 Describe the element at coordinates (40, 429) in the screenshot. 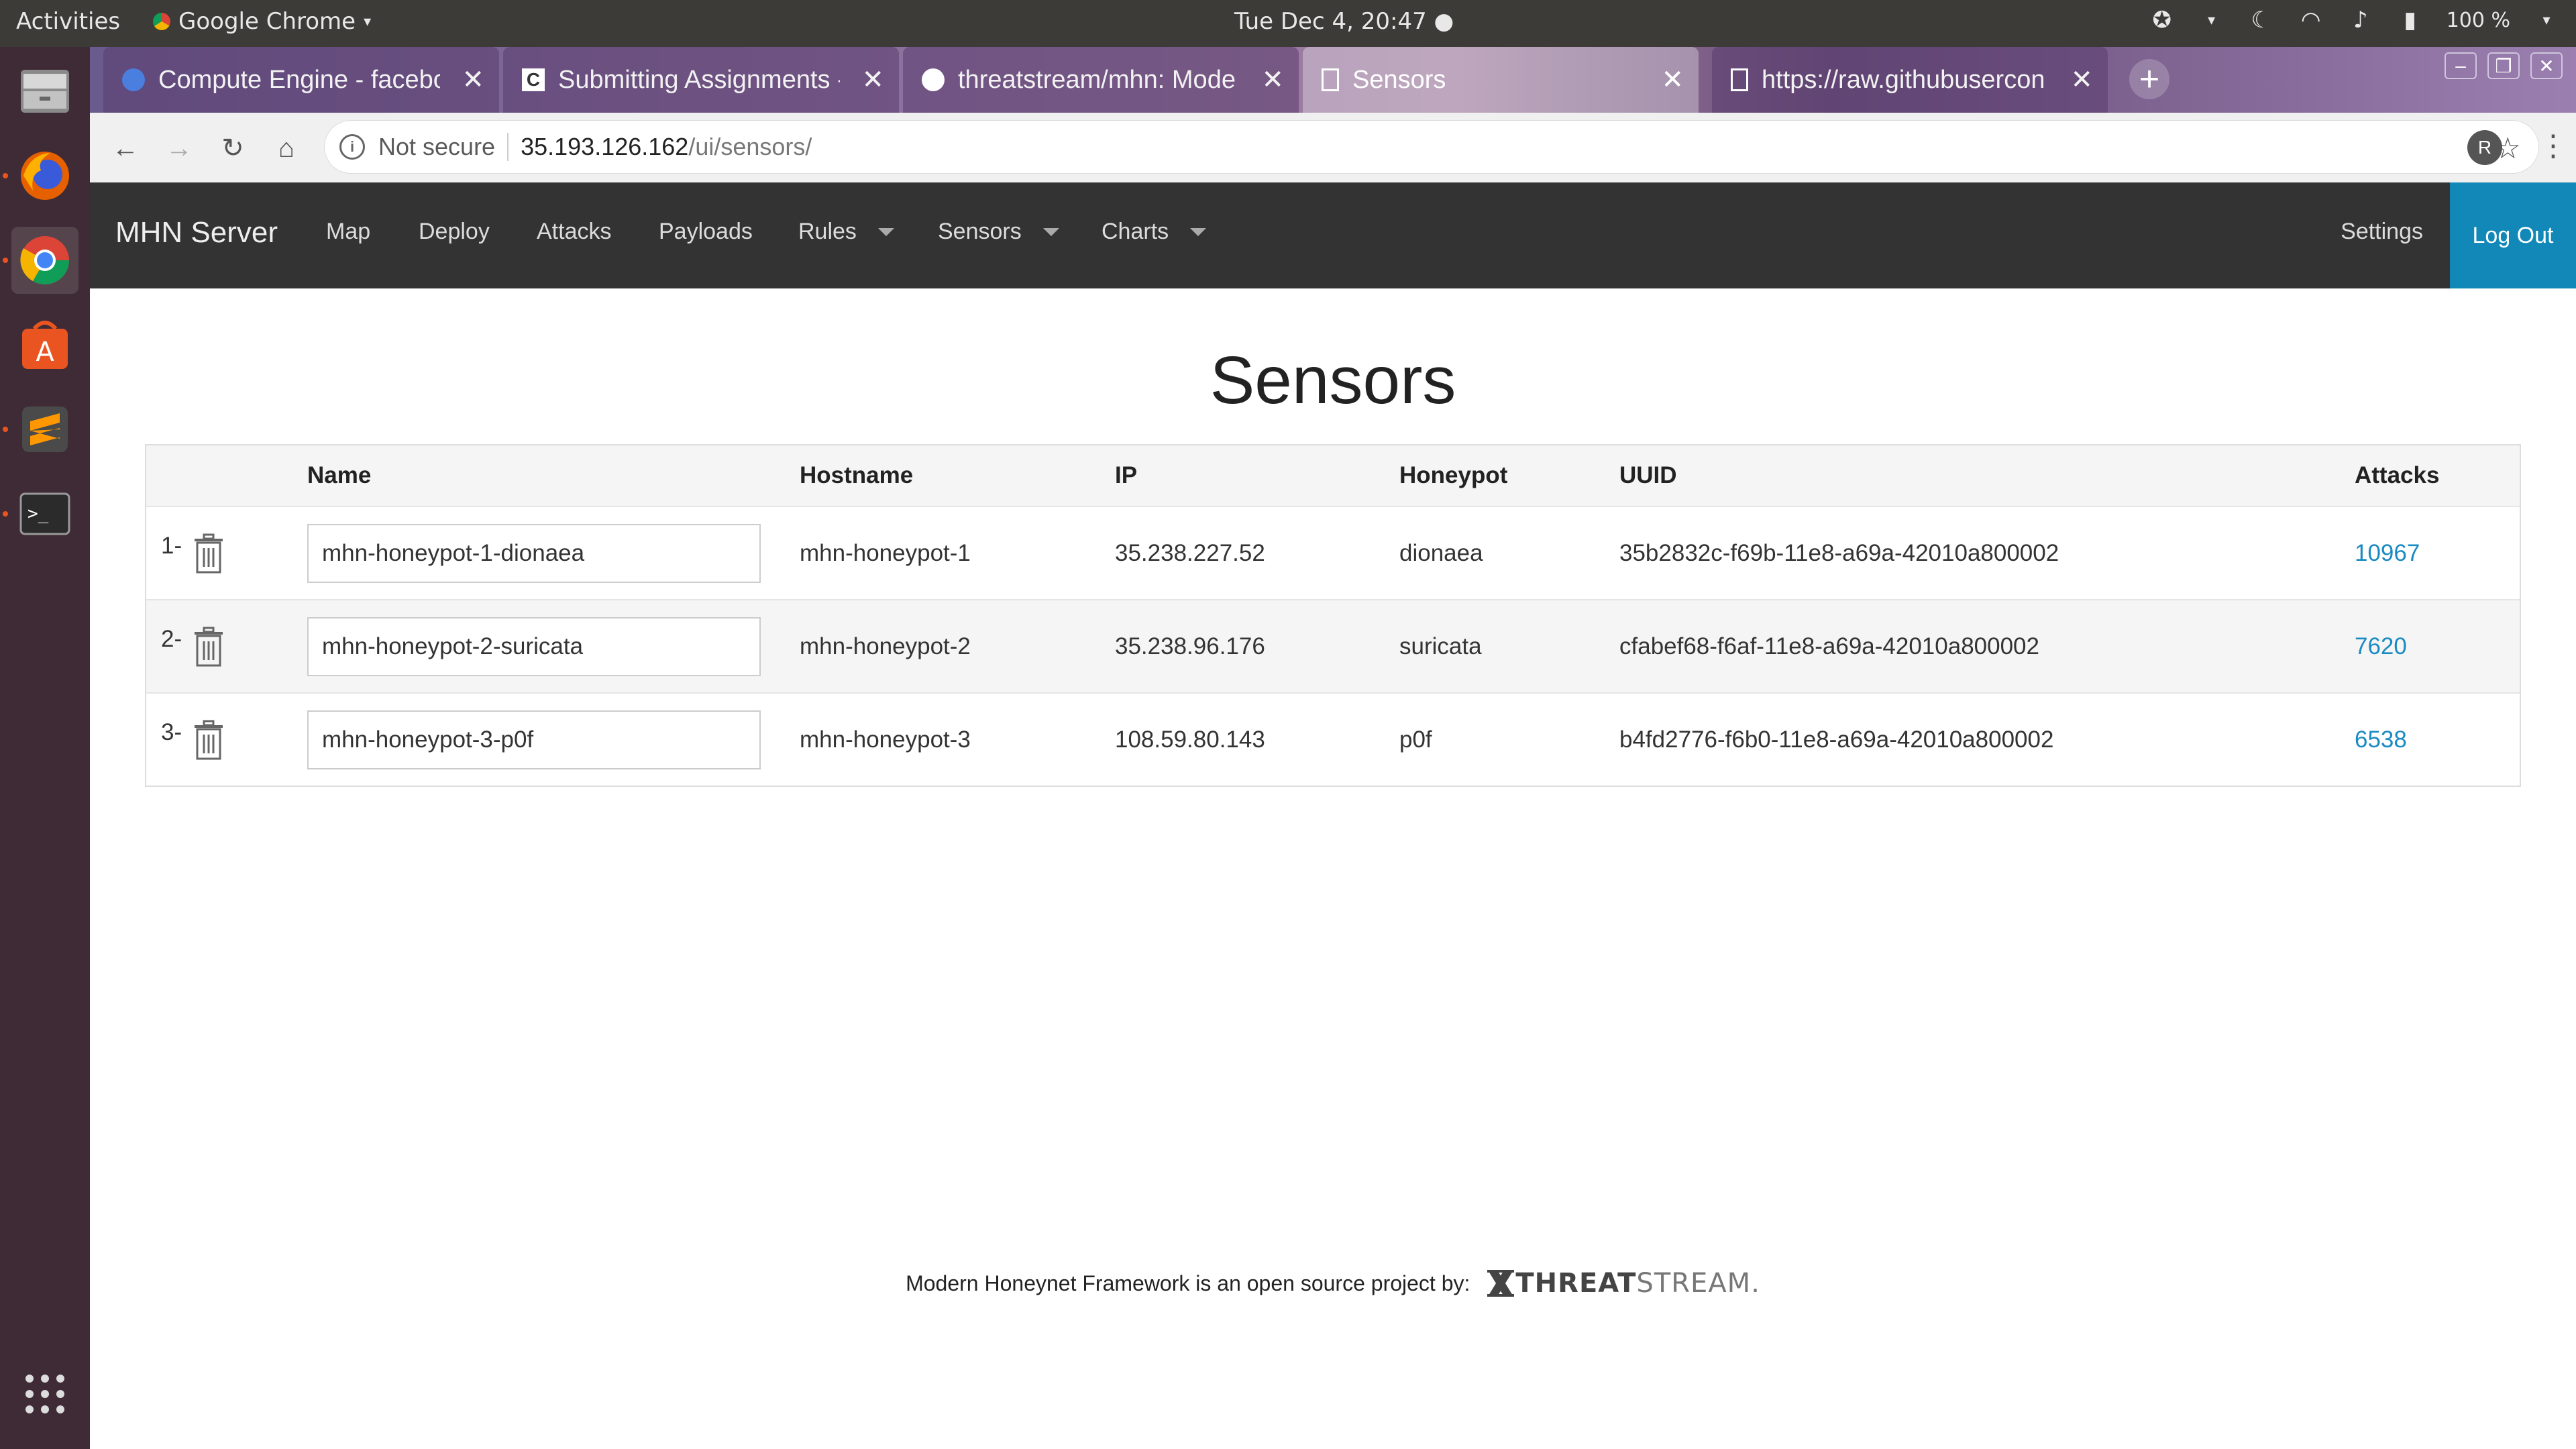

I see `sublime-text-icon` at that location.